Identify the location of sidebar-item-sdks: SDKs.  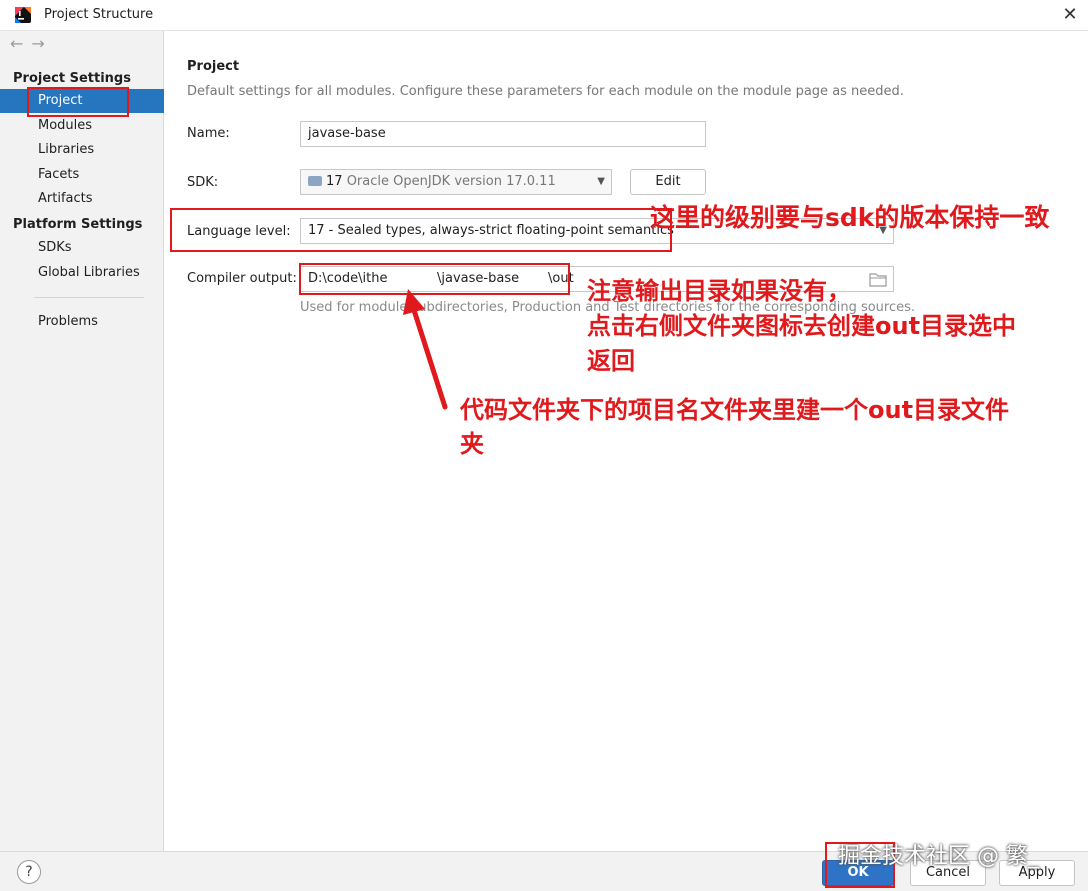
(82, 248).